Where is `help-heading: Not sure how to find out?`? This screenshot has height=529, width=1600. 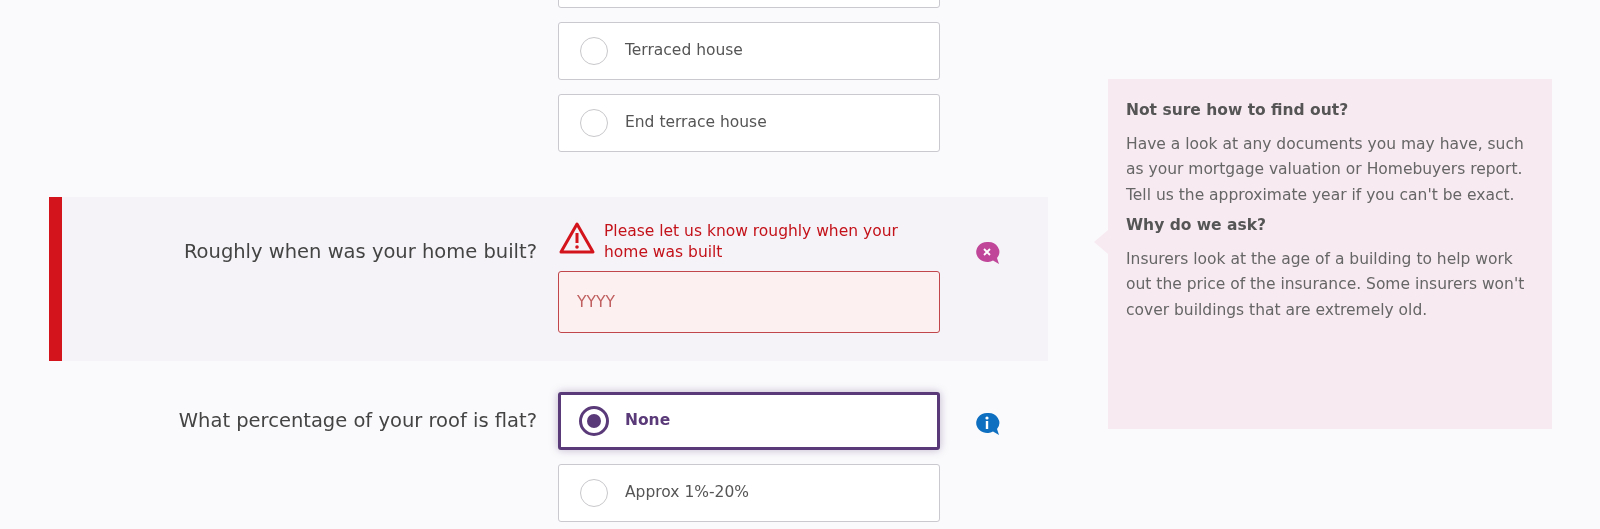
help-heading: Not sure how to find out? is located at coordinates (1238, 110).